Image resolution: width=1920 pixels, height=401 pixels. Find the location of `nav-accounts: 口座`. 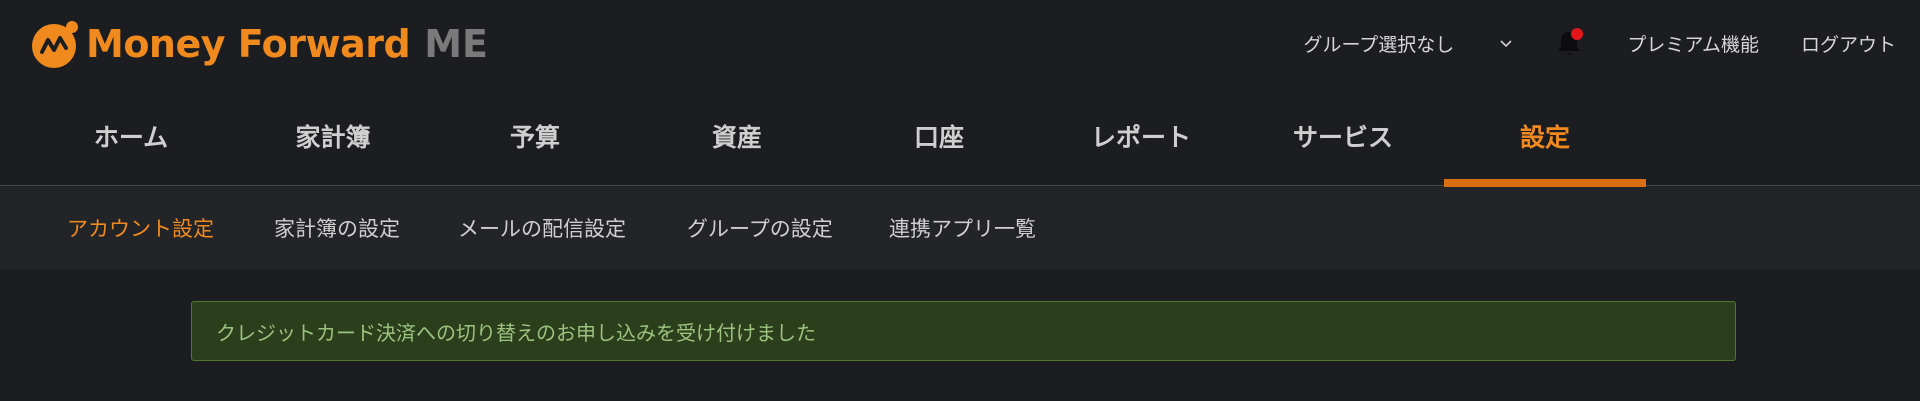

nav-accounts: 口座 is located at coordinates (939, 136).